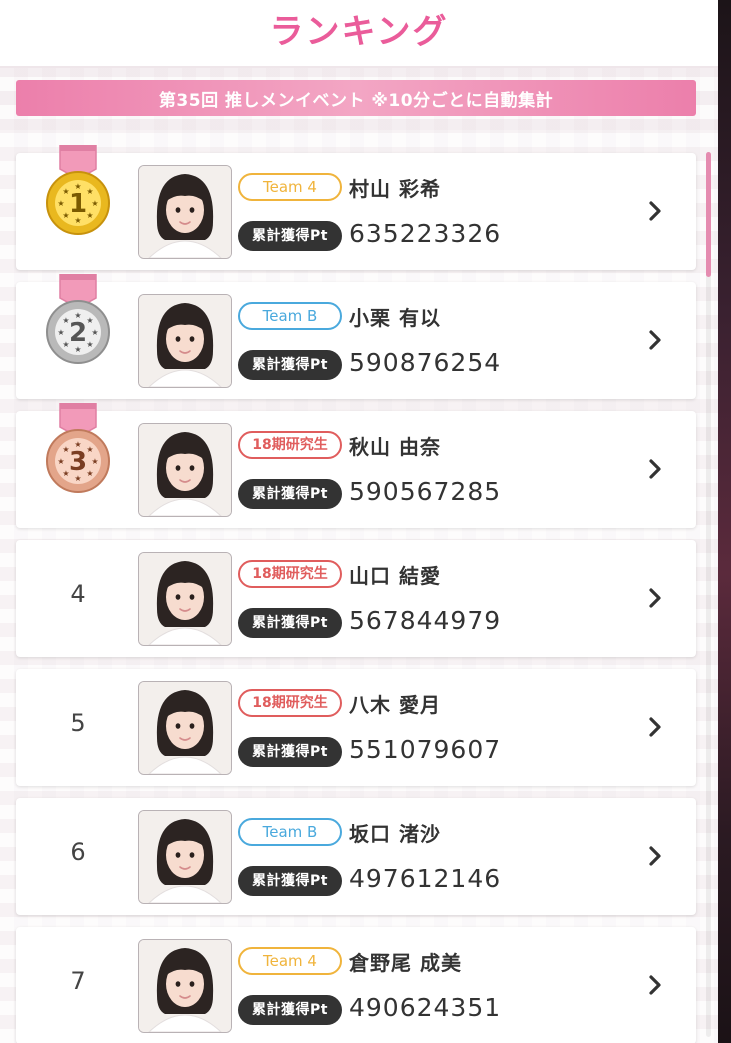  Describe the element at coordinates (395, 318) in the screenshot. I see `member-name: 小栗 有以` at that location.